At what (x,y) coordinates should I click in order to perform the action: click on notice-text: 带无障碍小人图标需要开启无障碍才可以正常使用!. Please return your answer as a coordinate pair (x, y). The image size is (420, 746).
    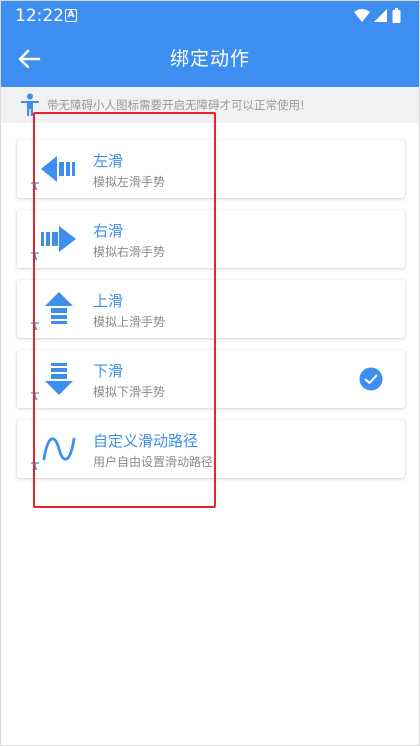
    Looking at the image, I should click on (176, 105).